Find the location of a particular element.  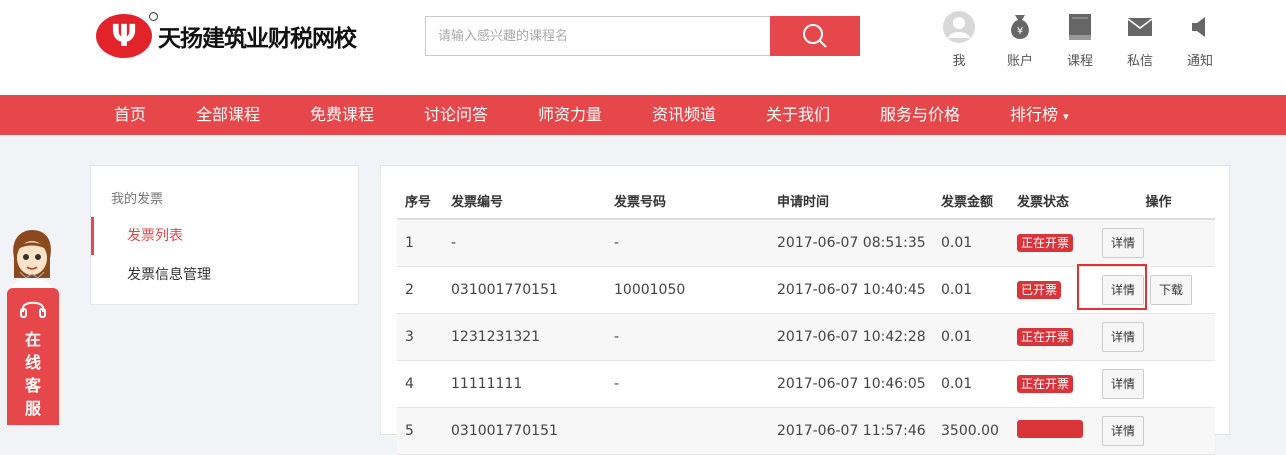

cell-status is located at coordinates (1051, 431).